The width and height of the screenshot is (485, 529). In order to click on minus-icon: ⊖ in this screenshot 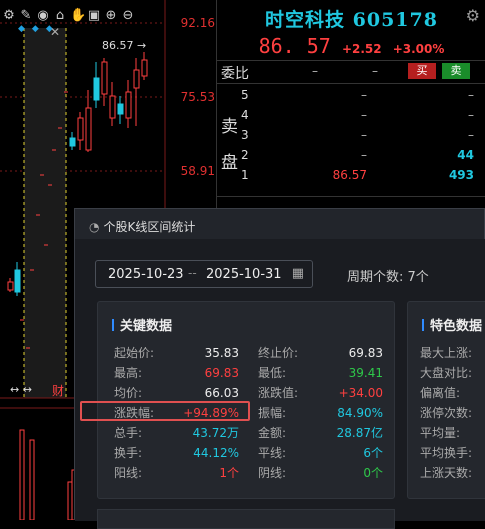, I will do `click(128, 16)`.